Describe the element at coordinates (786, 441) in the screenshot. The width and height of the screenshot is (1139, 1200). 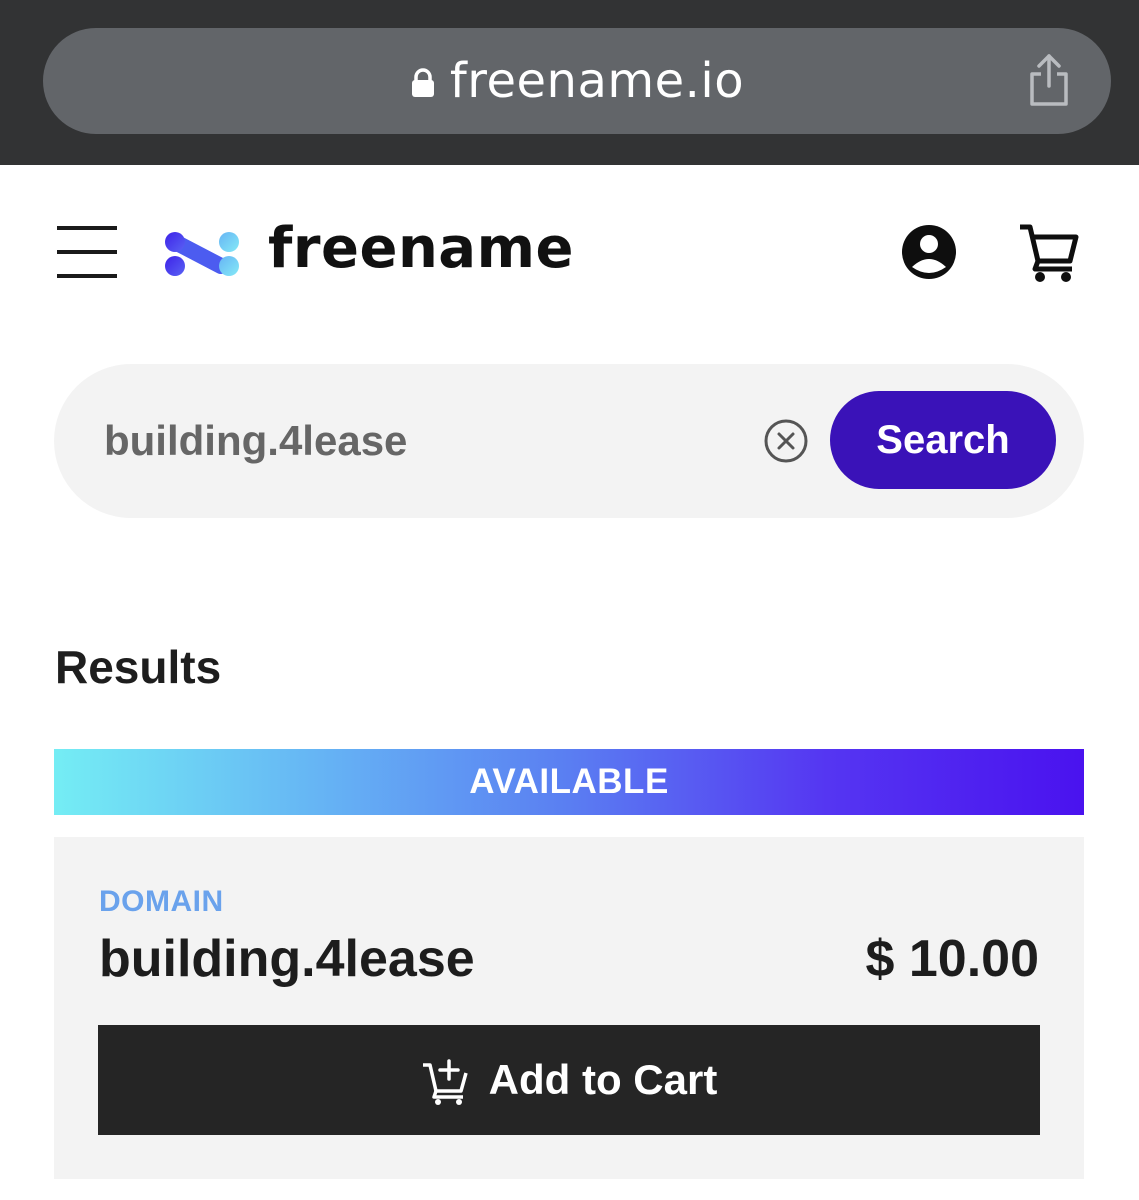
I see `clear-circle-icon` at that location.